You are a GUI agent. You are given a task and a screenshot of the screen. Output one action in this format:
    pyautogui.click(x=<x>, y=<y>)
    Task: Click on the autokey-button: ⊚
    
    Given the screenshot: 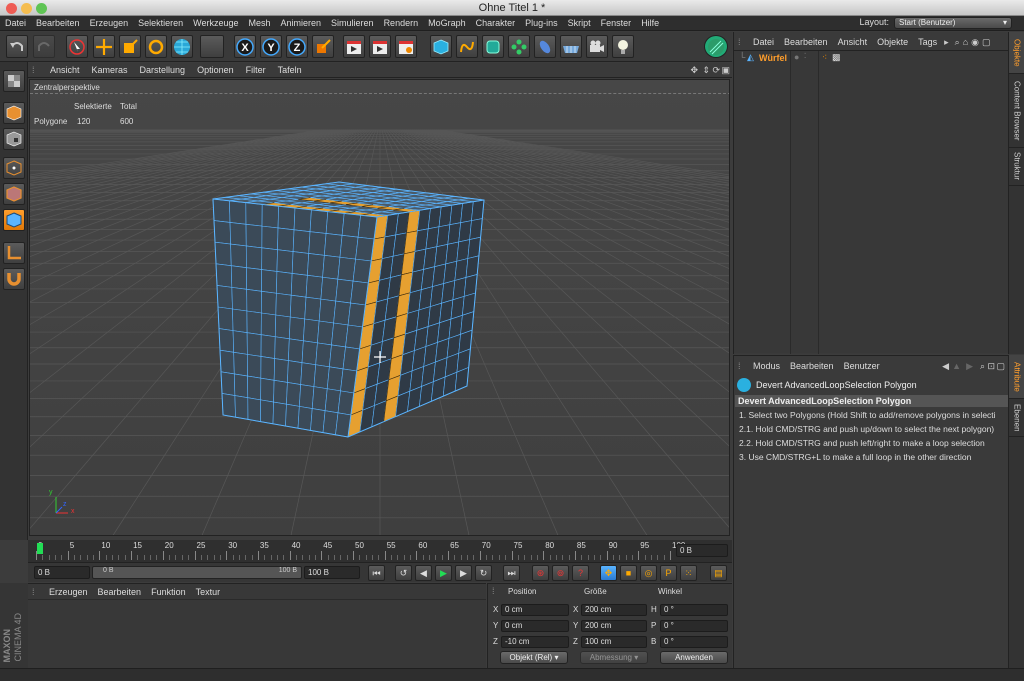 What is the action you would take?
    pyautogui.click(x=560, y=573)
    